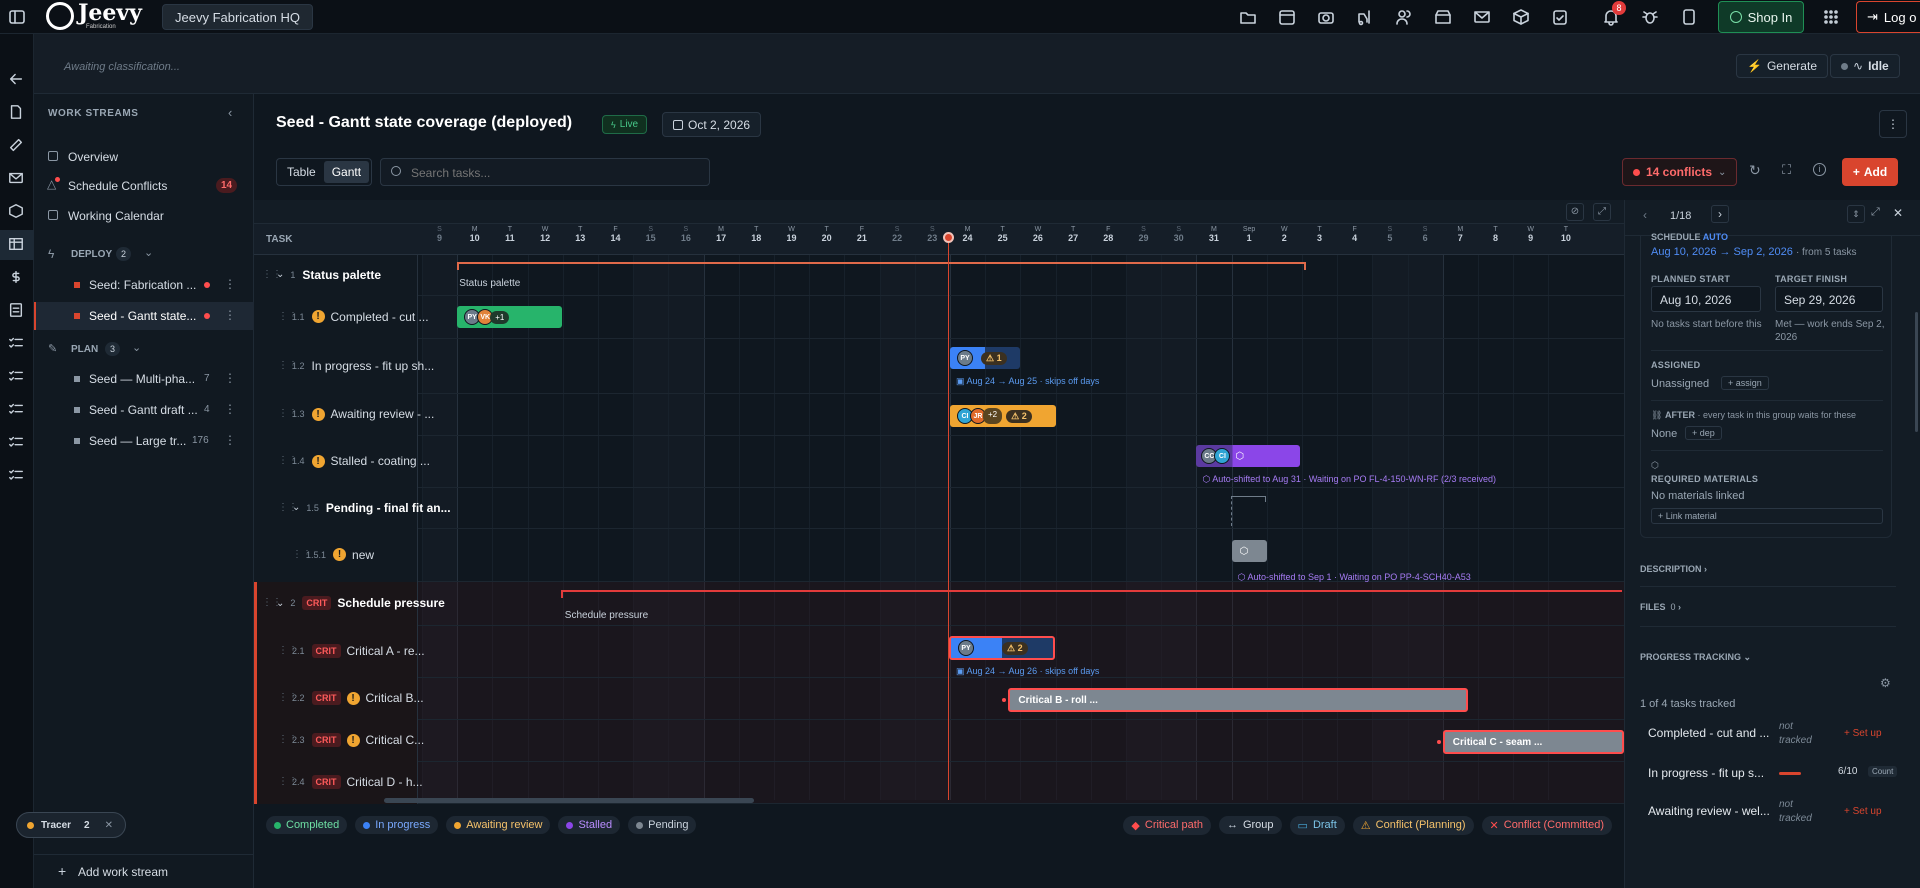 The width and height of the screenshot is (1920, 888). I want to click on search-input, so click(556, 173).